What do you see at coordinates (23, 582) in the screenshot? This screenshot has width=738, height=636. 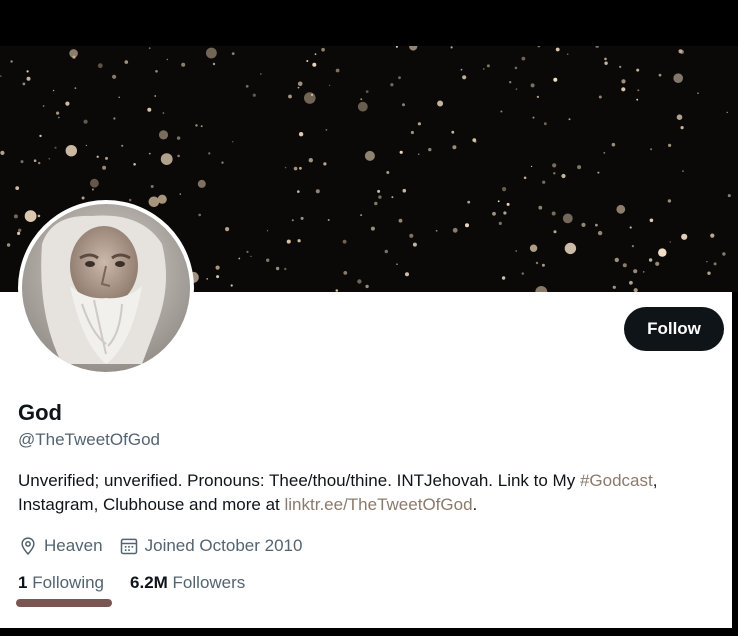 I see `following-count: 1` at bounding box center [23, 582].